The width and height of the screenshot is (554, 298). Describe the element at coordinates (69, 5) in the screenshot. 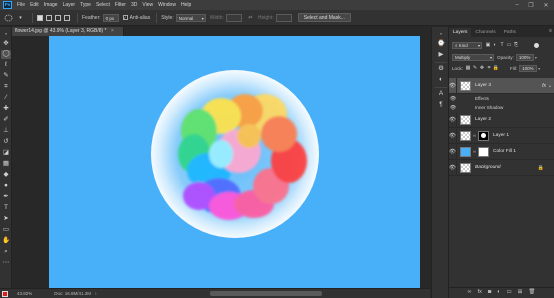

I see `menu-layer: Layer` at that location.